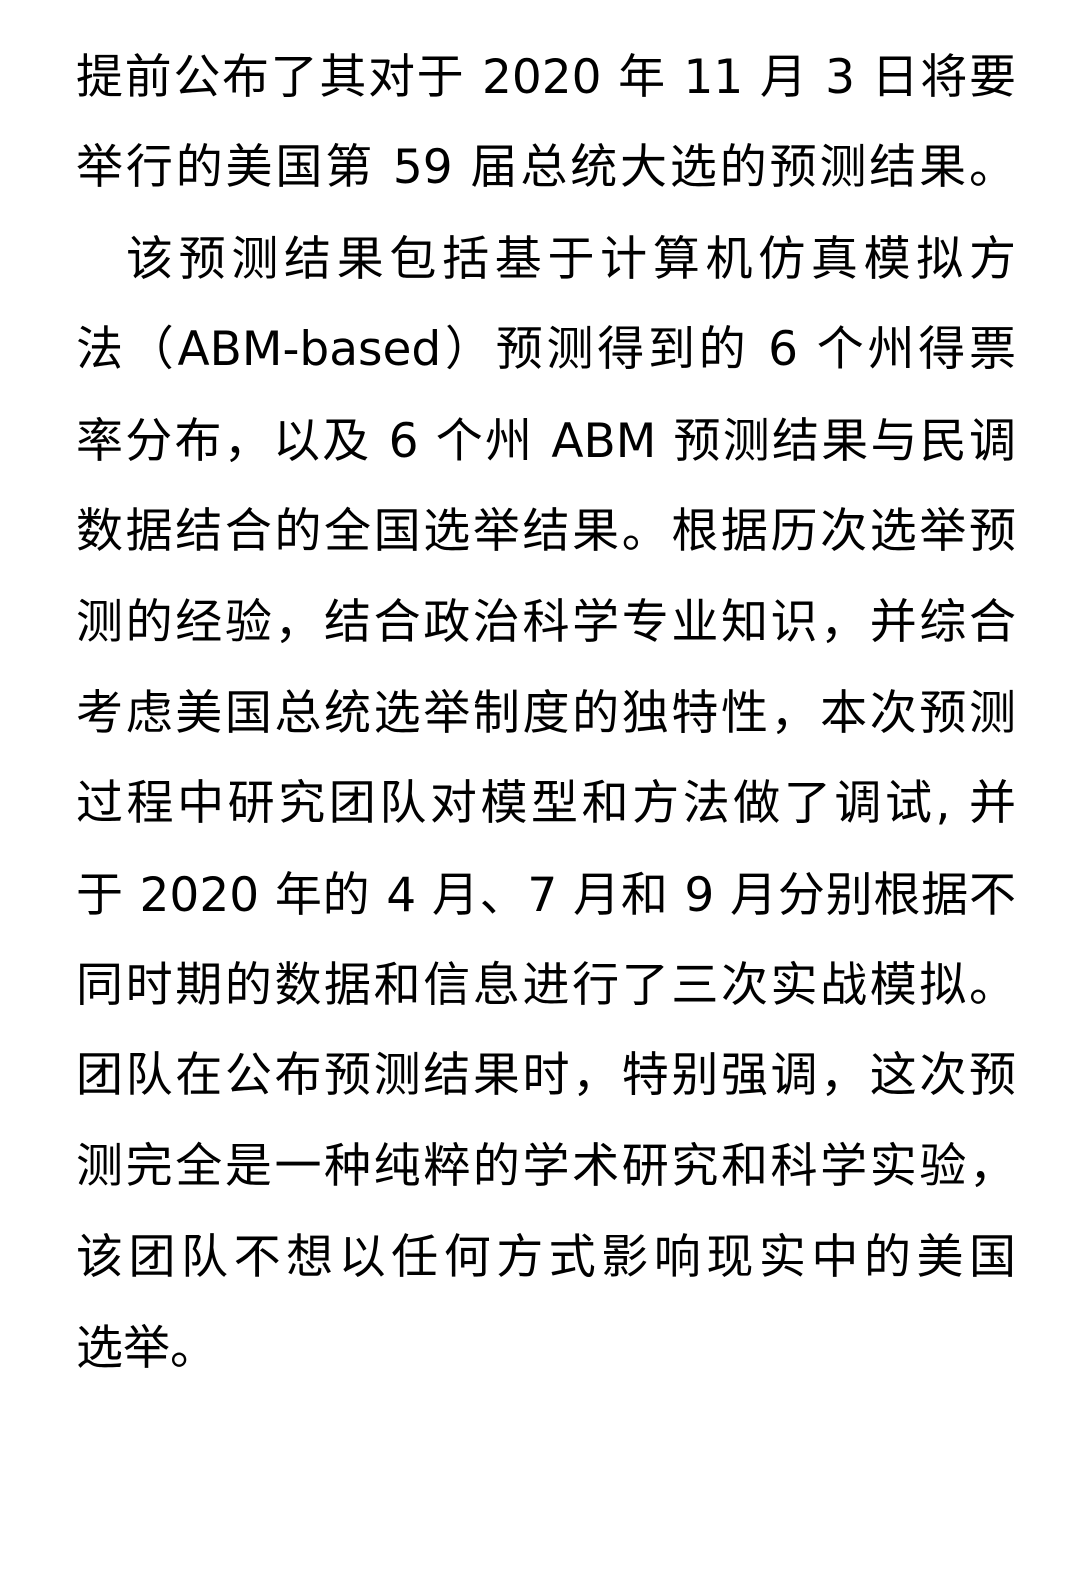 Image resolution: width=1080 pixels, height=1591 pixels. I want to click on text-line: 法（ABM-based）预测得到的 6 个州得票, so click(546, 349).